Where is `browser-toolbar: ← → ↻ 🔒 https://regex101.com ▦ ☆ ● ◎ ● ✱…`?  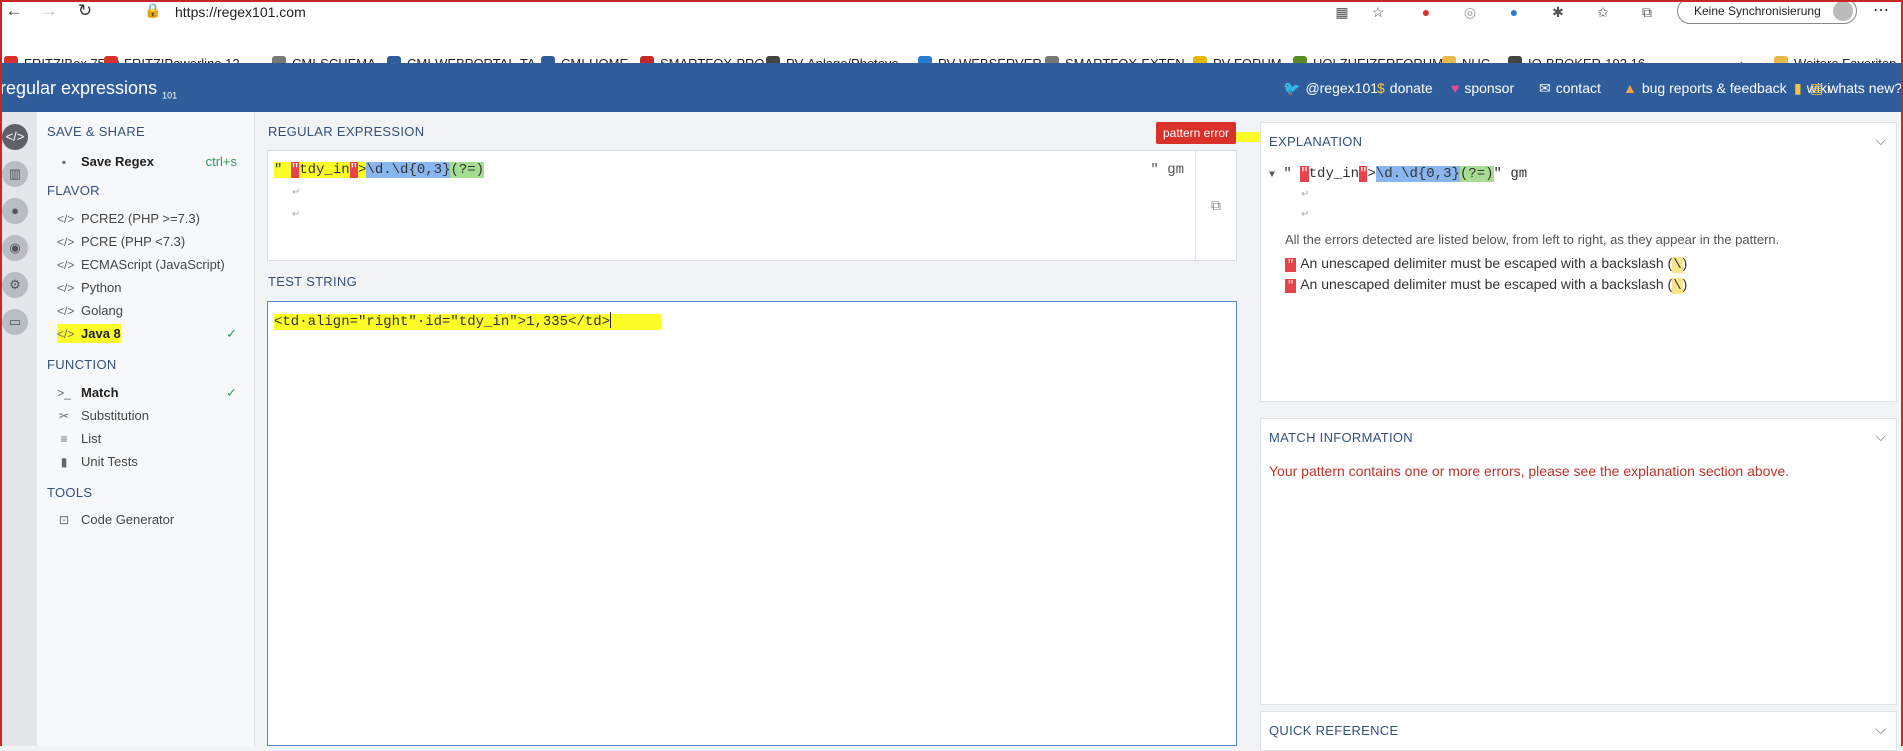
browser-toolbar: ← → ↻ 🔒 https://regex101.com ▦ ☆ ● ◎ ● ✱… is located at coordinates (951, 12).